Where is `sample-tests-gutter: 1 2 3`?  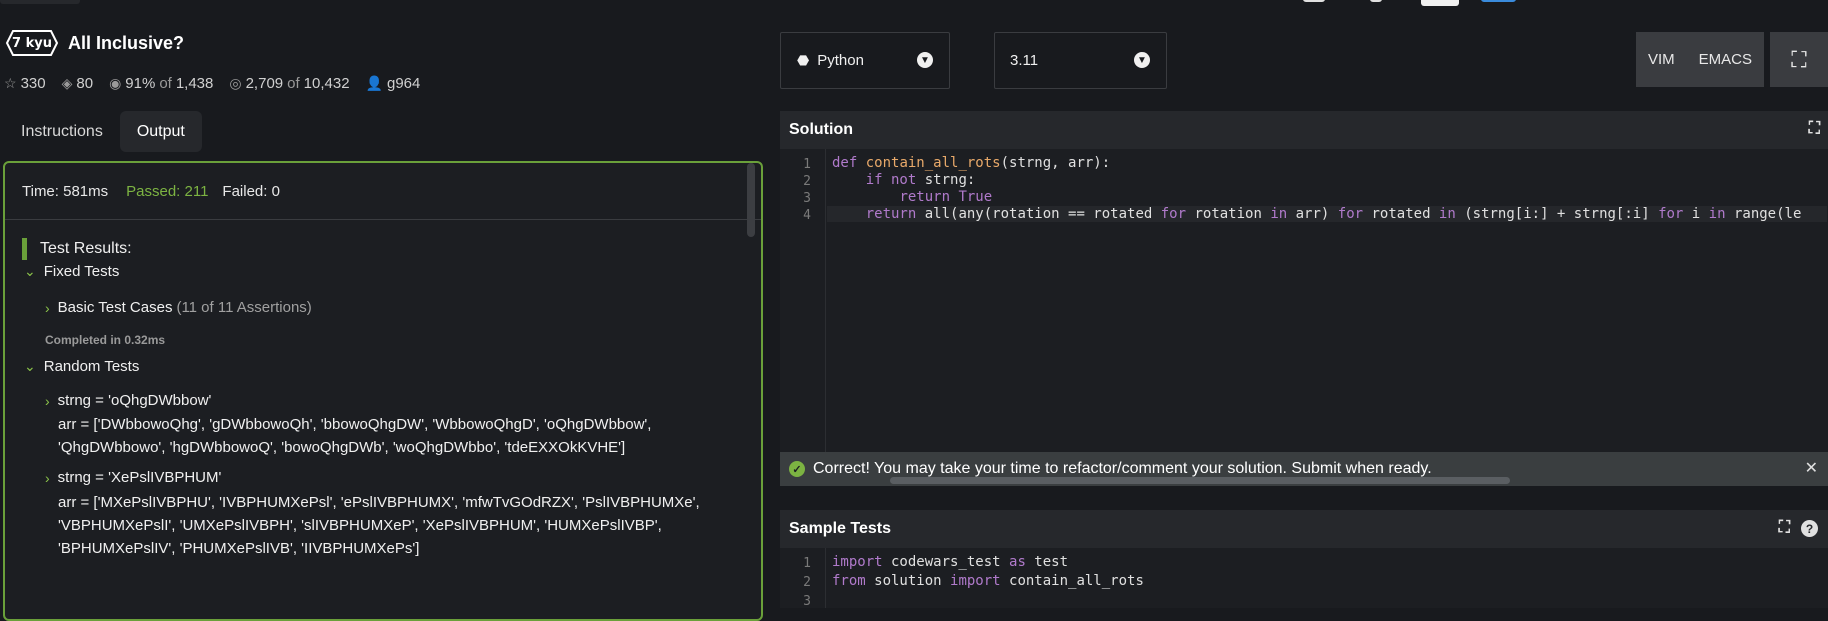 sample-tests-gutter: 1 2 3 is located at coordinates (803, 578).